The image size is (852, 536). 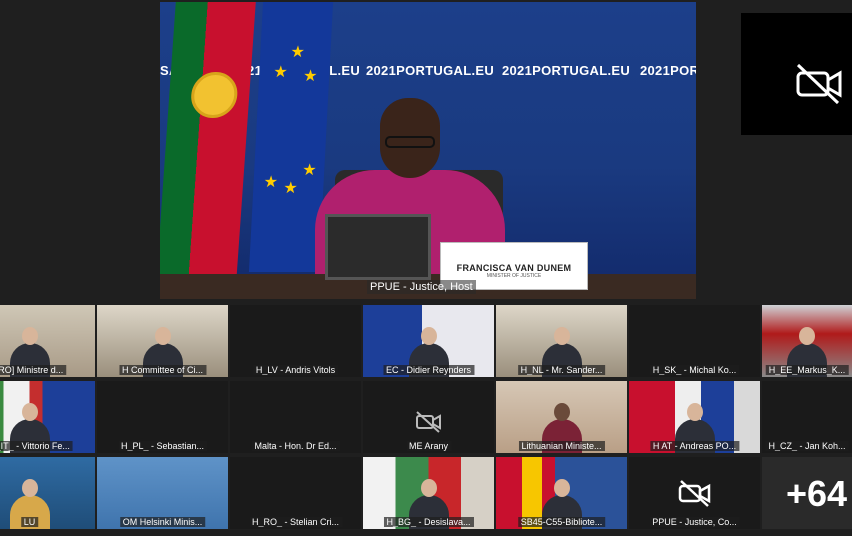 I want to click on self-view-tile, so click(x=796, y=74).